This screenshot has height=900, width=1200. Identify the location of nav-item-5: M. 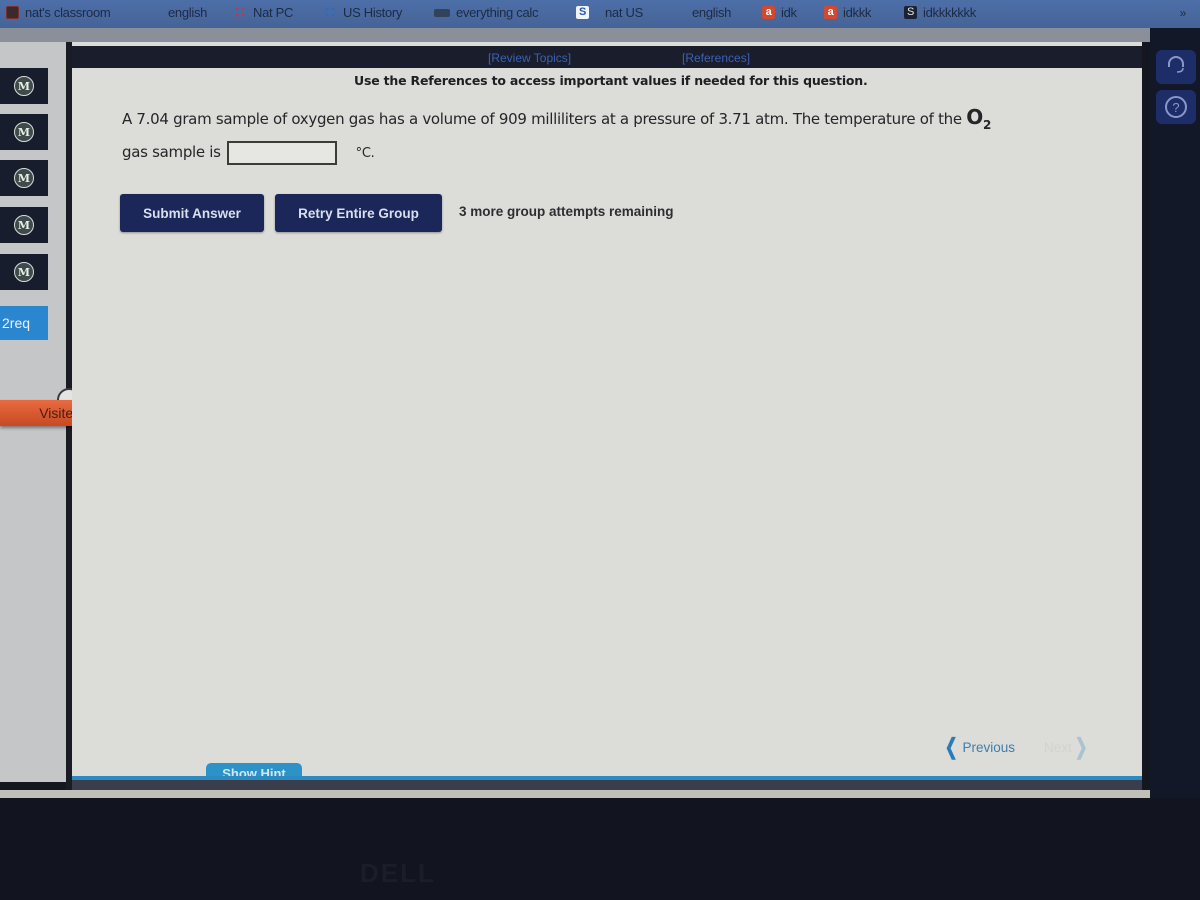
(24, 272).